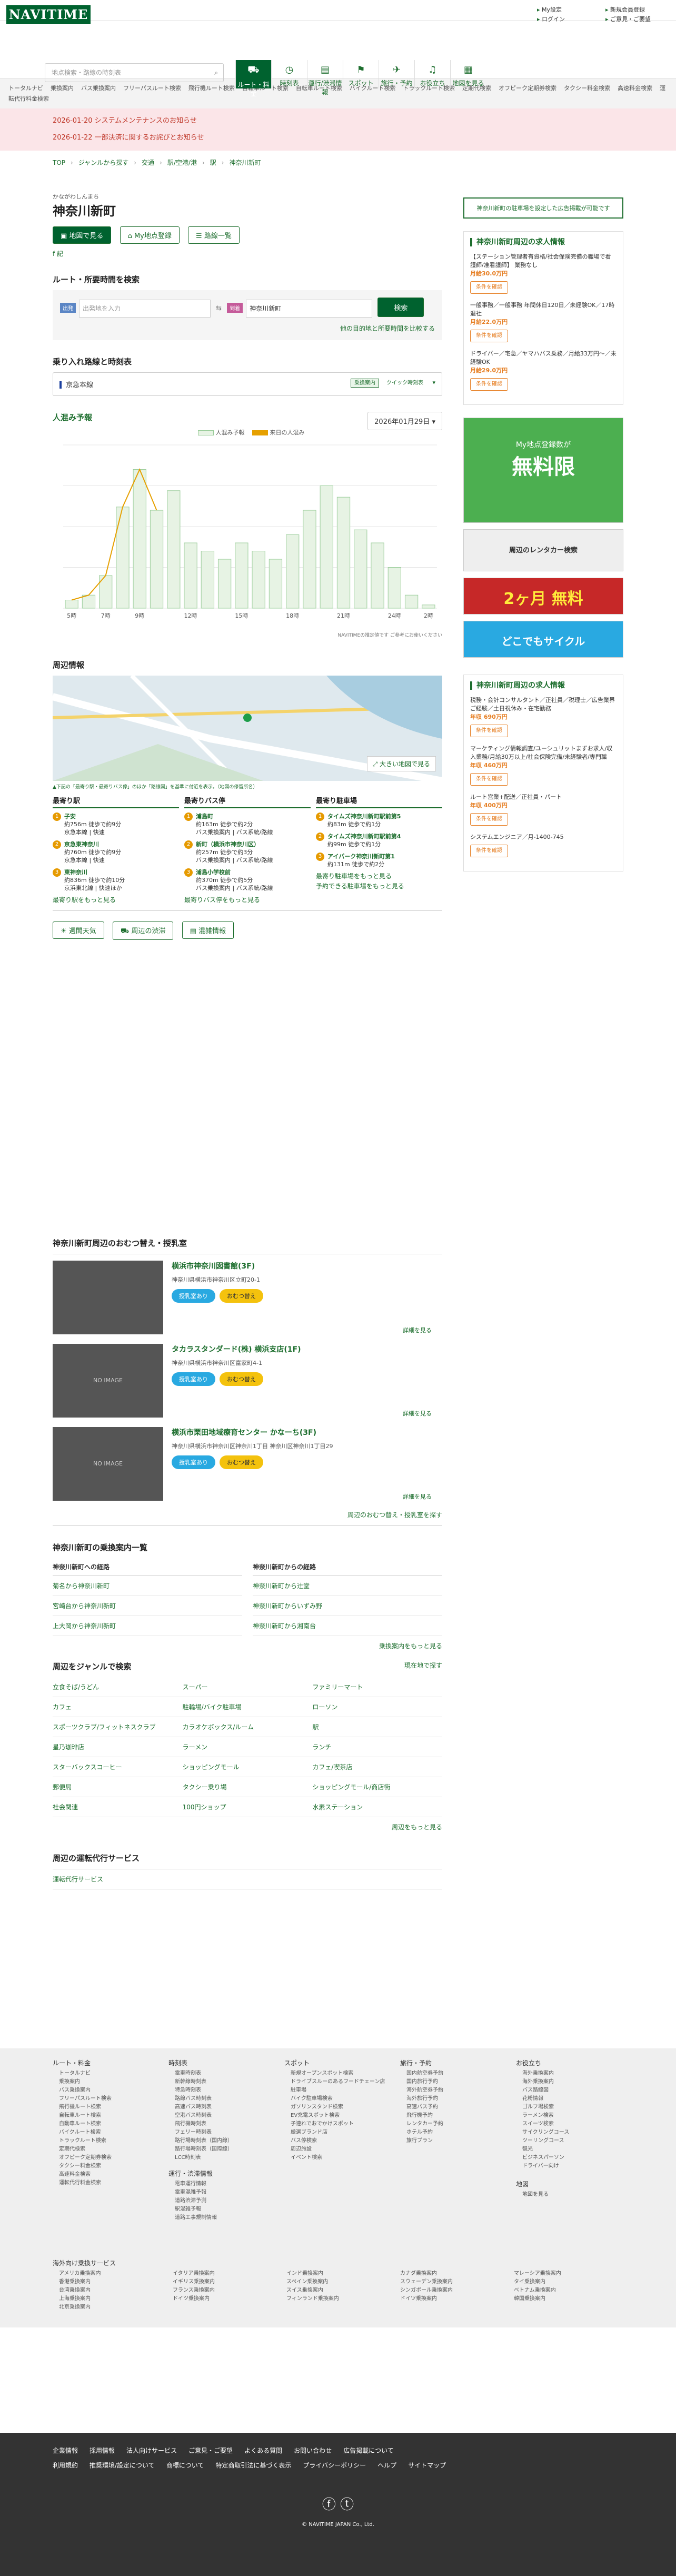 The image size is (676, 2576). Describe the element at coordinates (551, 10) in the screenshot. I see `my-settings-link: My設定` at that location.